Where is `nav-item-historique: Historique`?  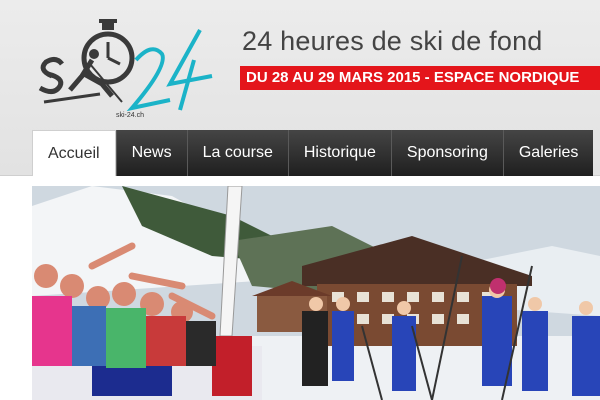
nav-item-historique: Historique is located at coordinates (339, 153).